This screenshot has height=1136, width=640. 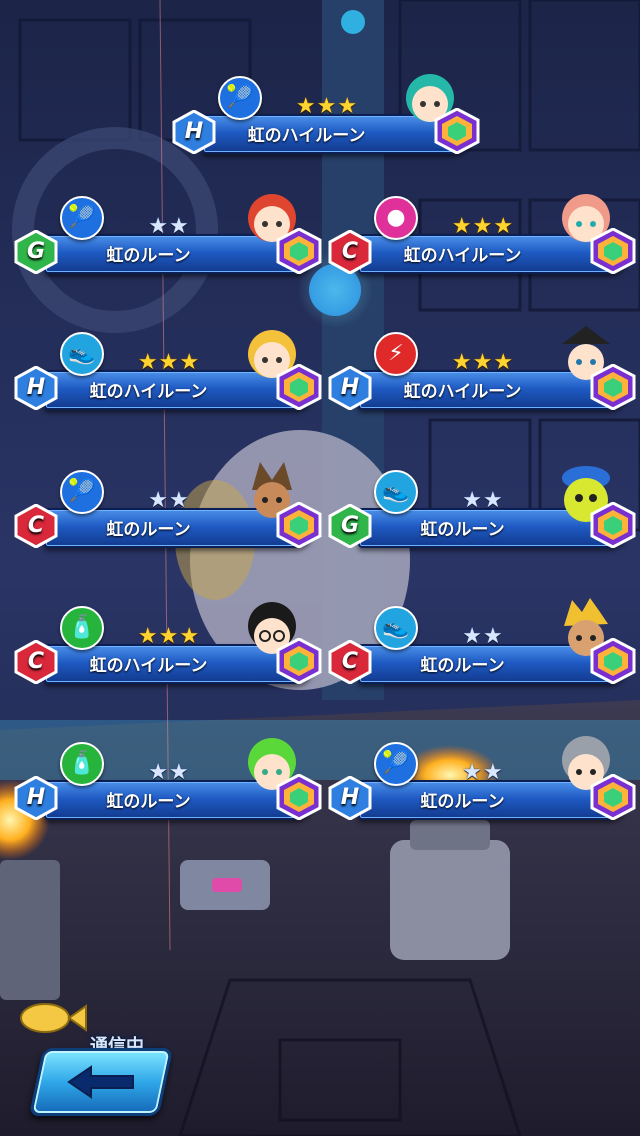 I want to click on reward-item: 虹のハイルーン C ● ★★★, so click(x=483, y=231).